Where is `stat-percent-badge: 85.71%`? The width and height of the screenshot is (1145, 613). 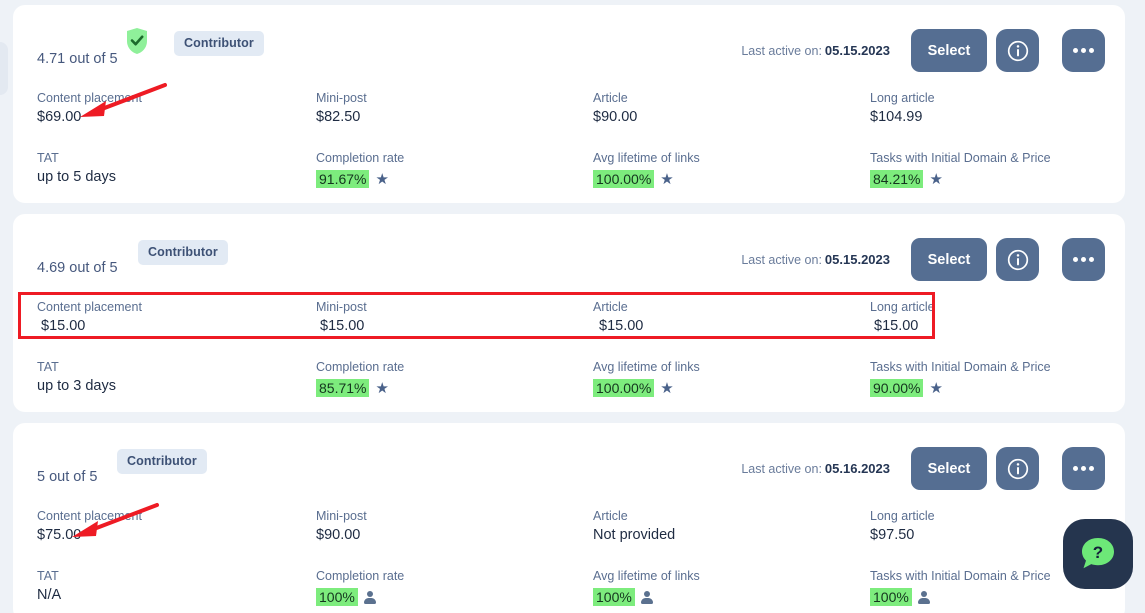
stat-percent-badge: 85.71% is located at coordinates (343, 388).